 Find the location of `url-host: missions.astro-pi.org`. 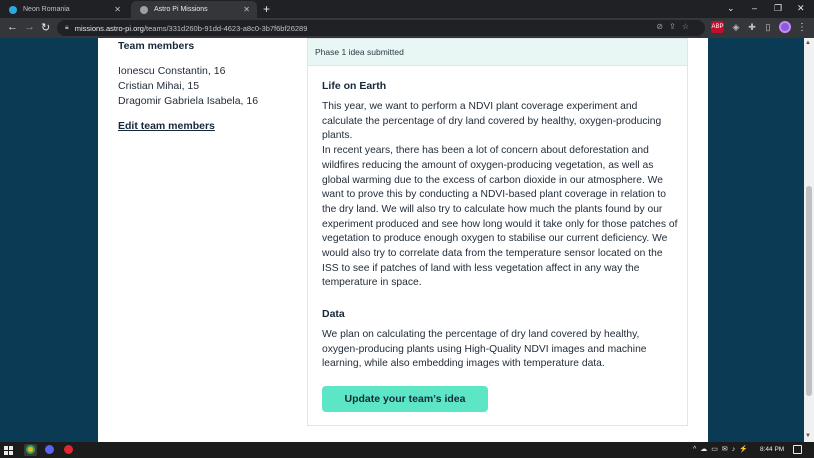

url-host: missions.astro-pi.org is located at coordinates (109, 28).